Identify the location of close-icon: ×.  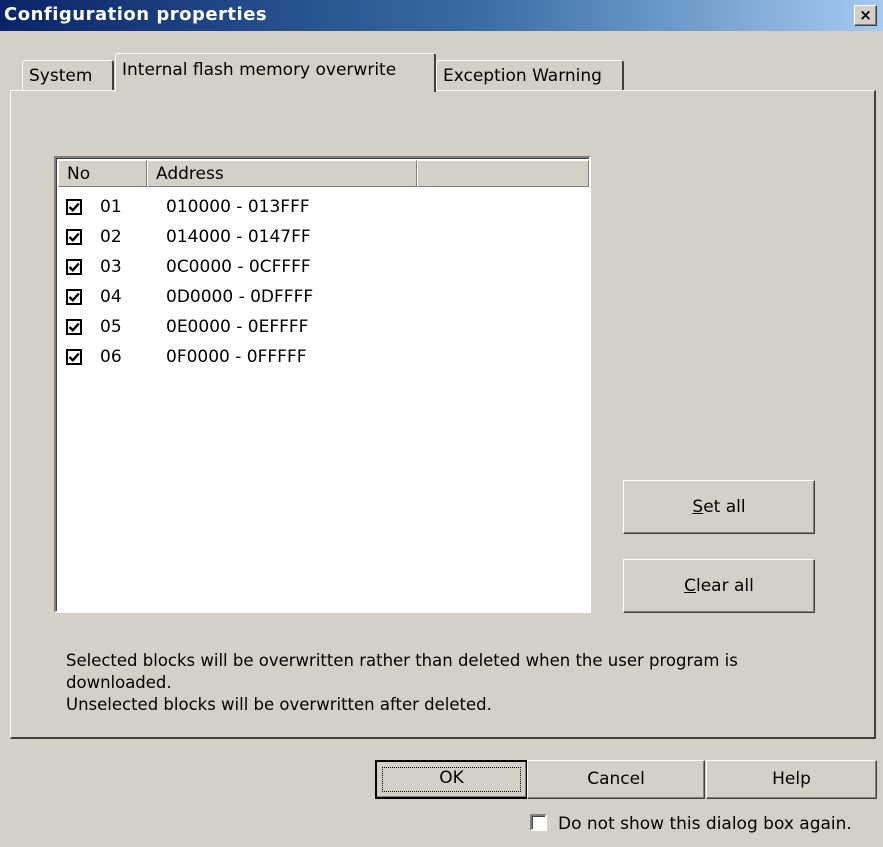
(865, 15).